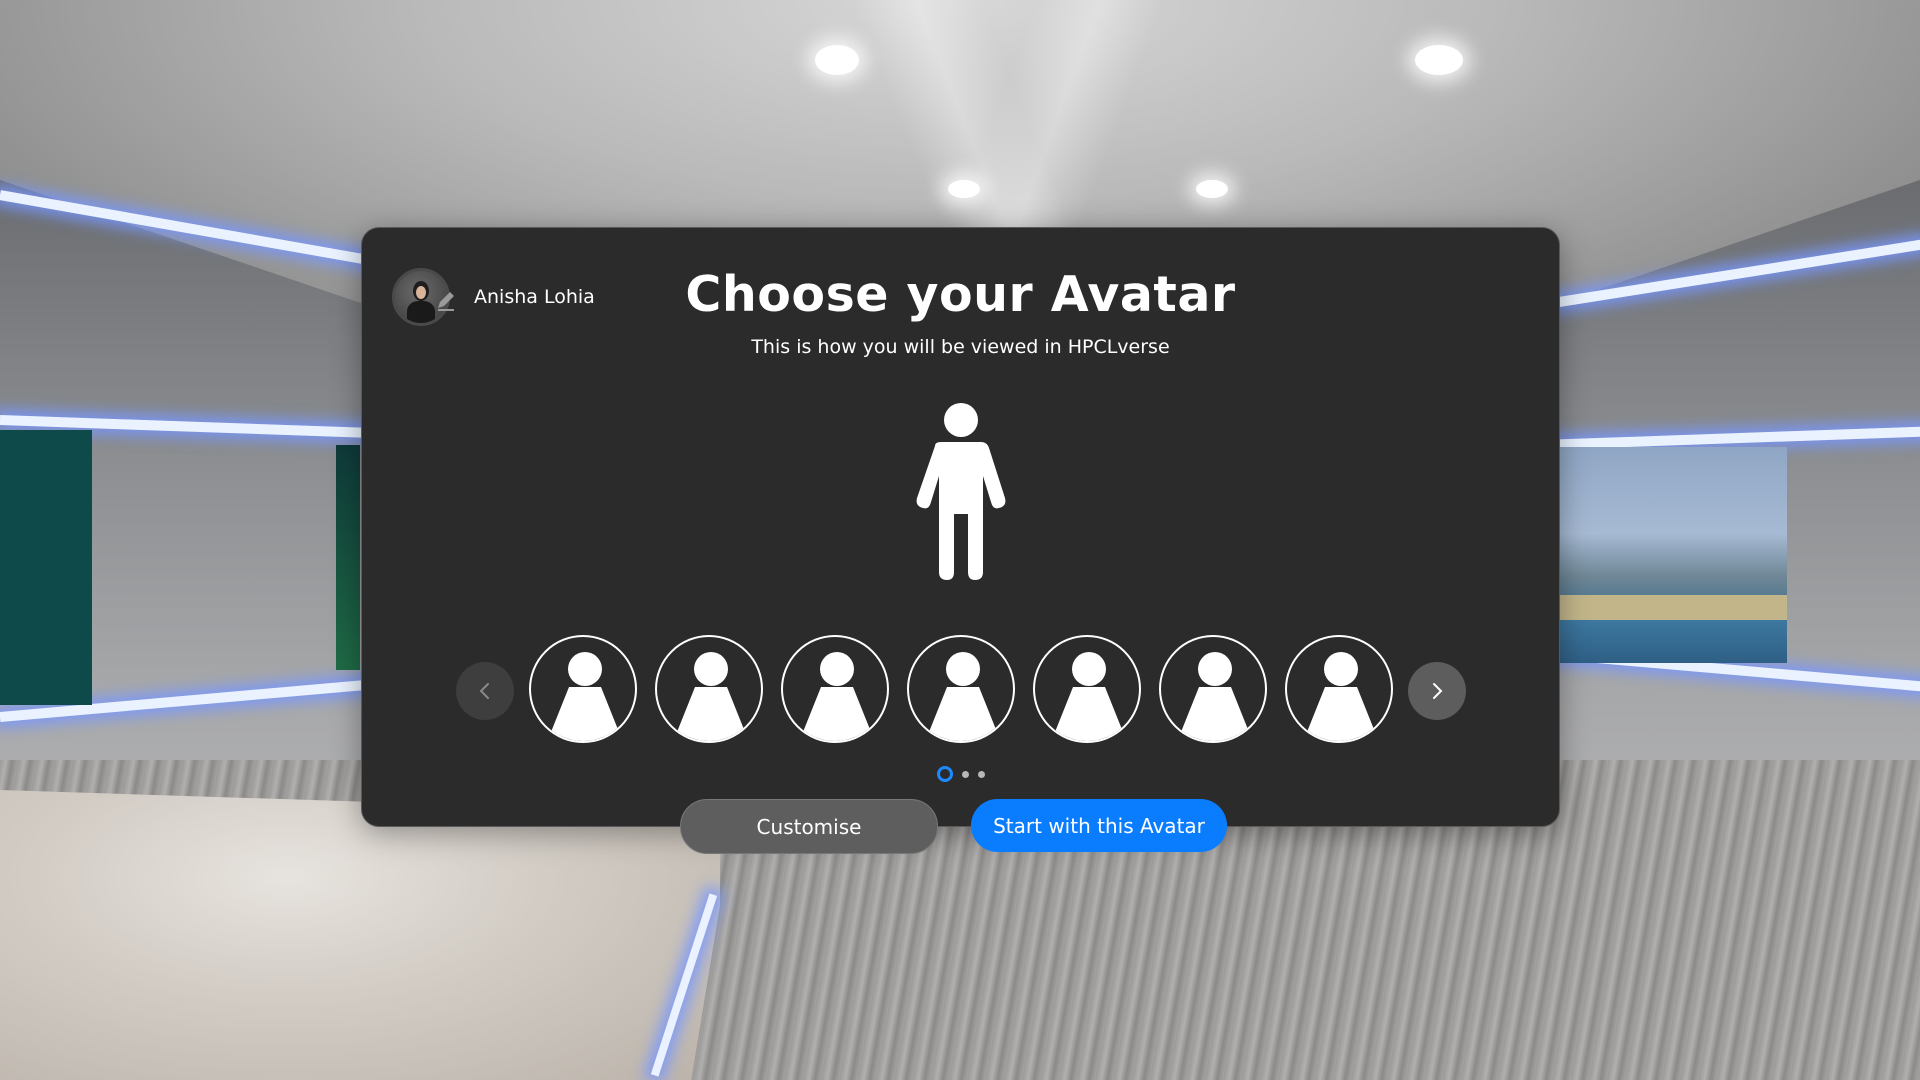  I want to click on avatar-carousel, so click(961, 691).